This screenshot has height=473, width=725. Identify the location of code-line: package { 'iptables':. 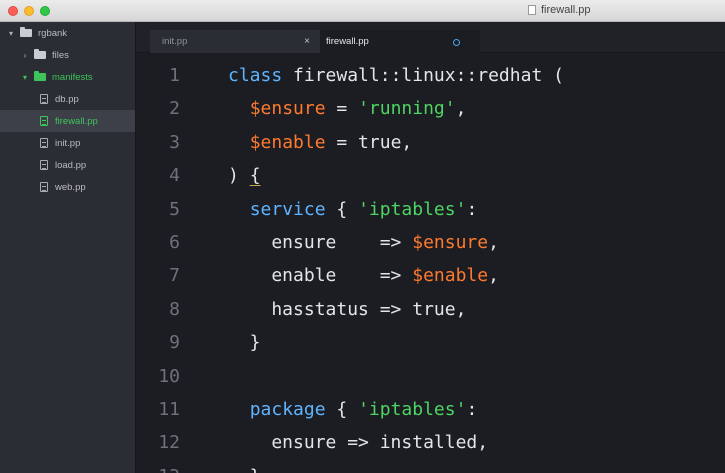
(396, 409).